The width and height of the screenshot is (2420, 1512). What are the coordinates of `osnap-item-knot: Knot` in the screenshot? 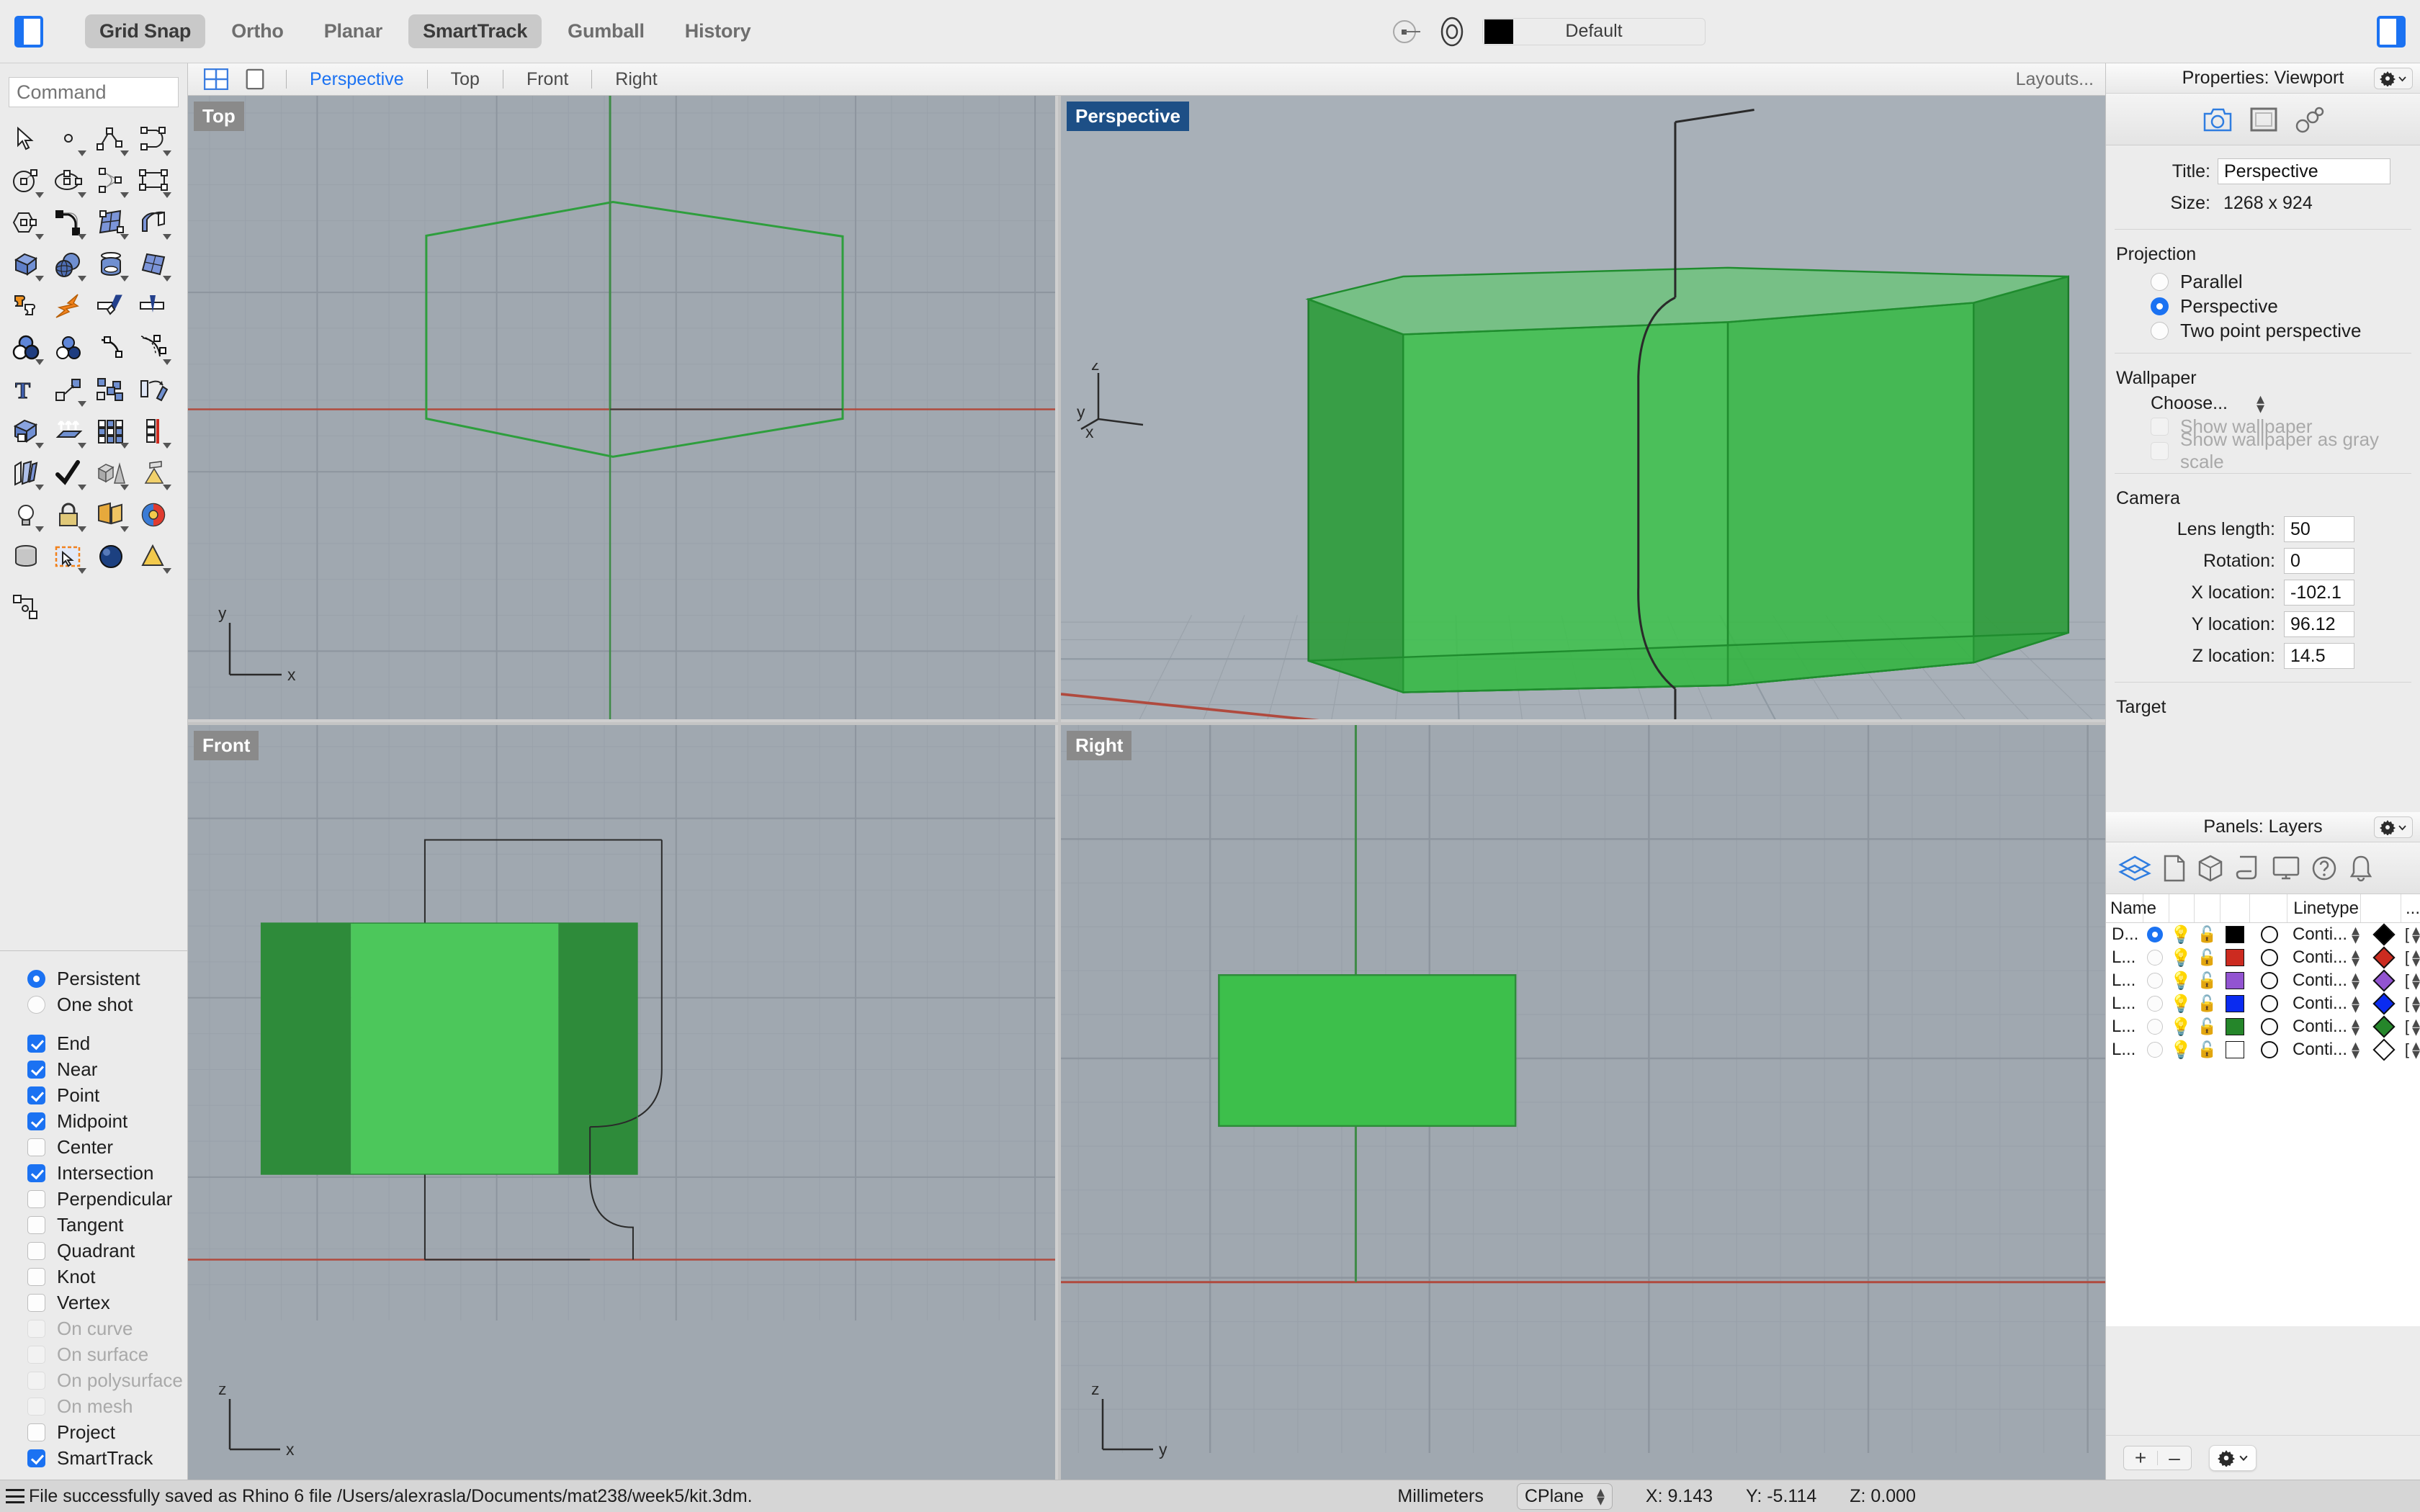 It's located at (93, 1277).